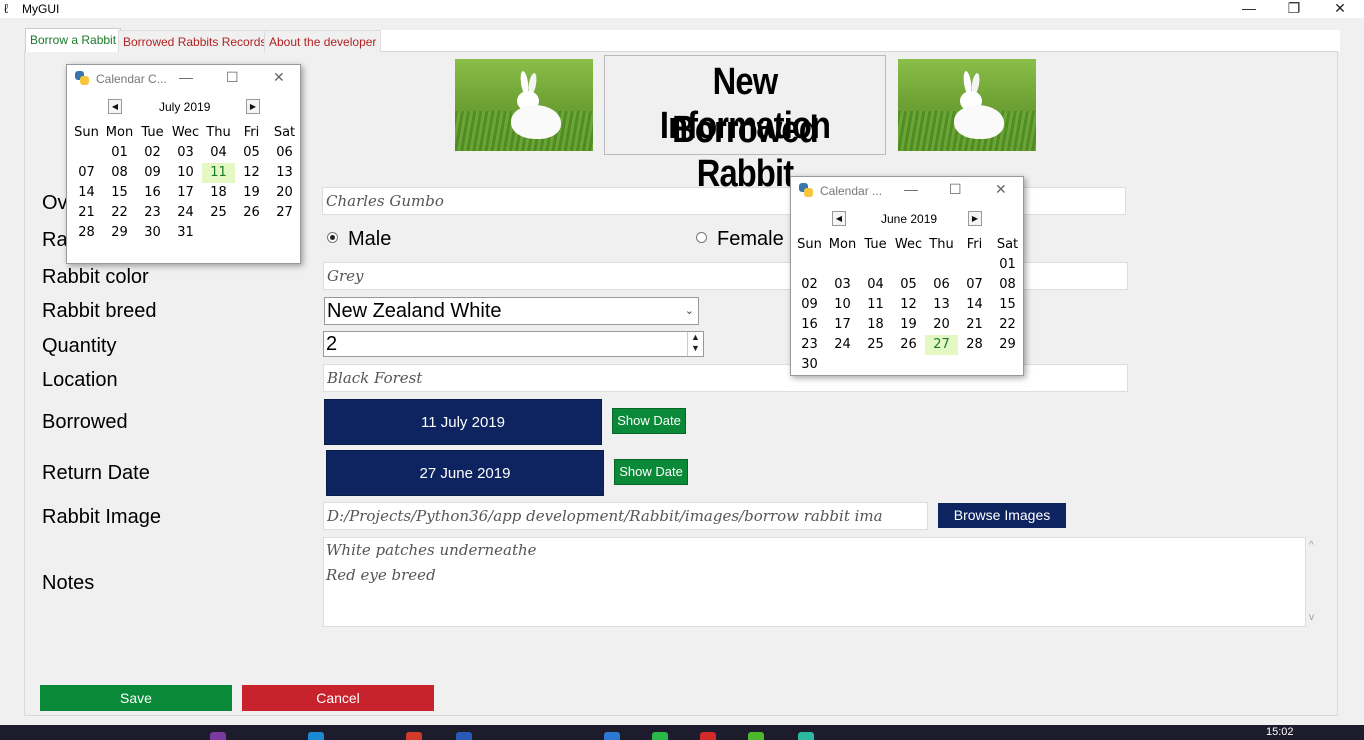 Image resolution: width=1364 pixels, height=740 pixels. I want to click on male-radio: Male, so click(359, 239).